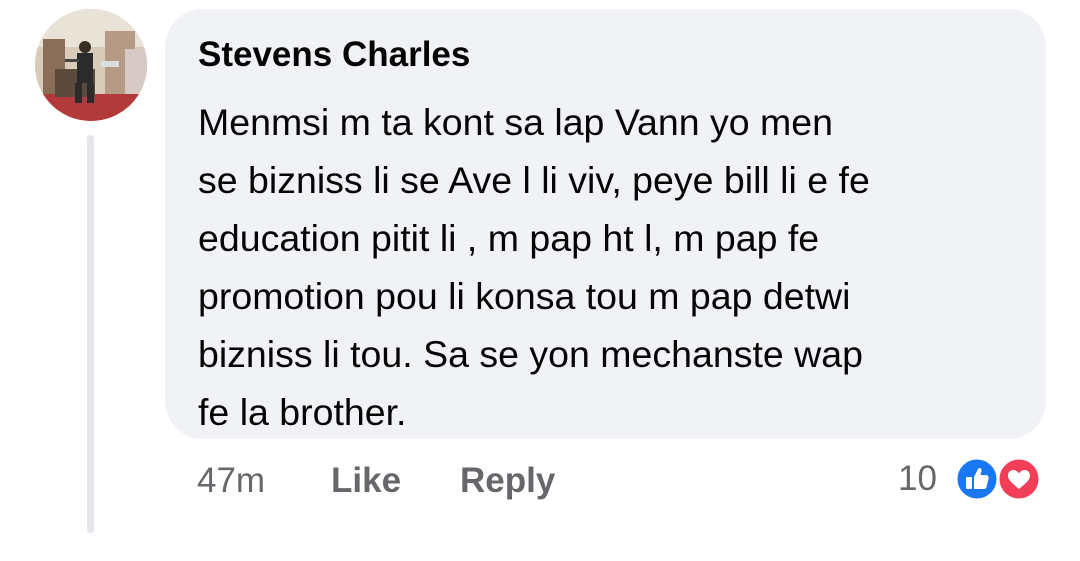 Image resolution: width=1080 pixels, height=561 pixels. I want to click on reaction-icons, so click(1000, 479).